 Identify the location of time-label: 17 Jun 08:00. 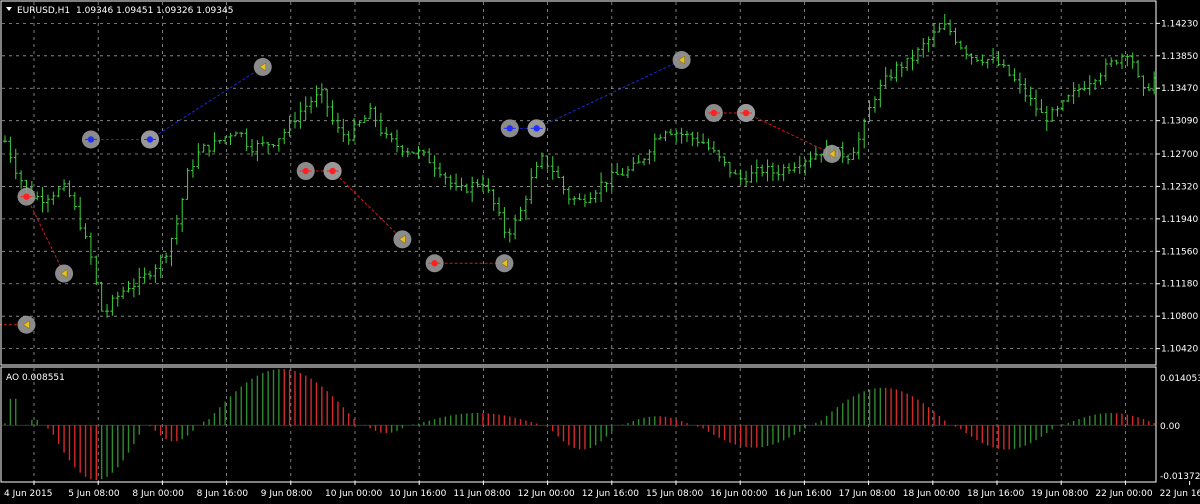
(867, 494).